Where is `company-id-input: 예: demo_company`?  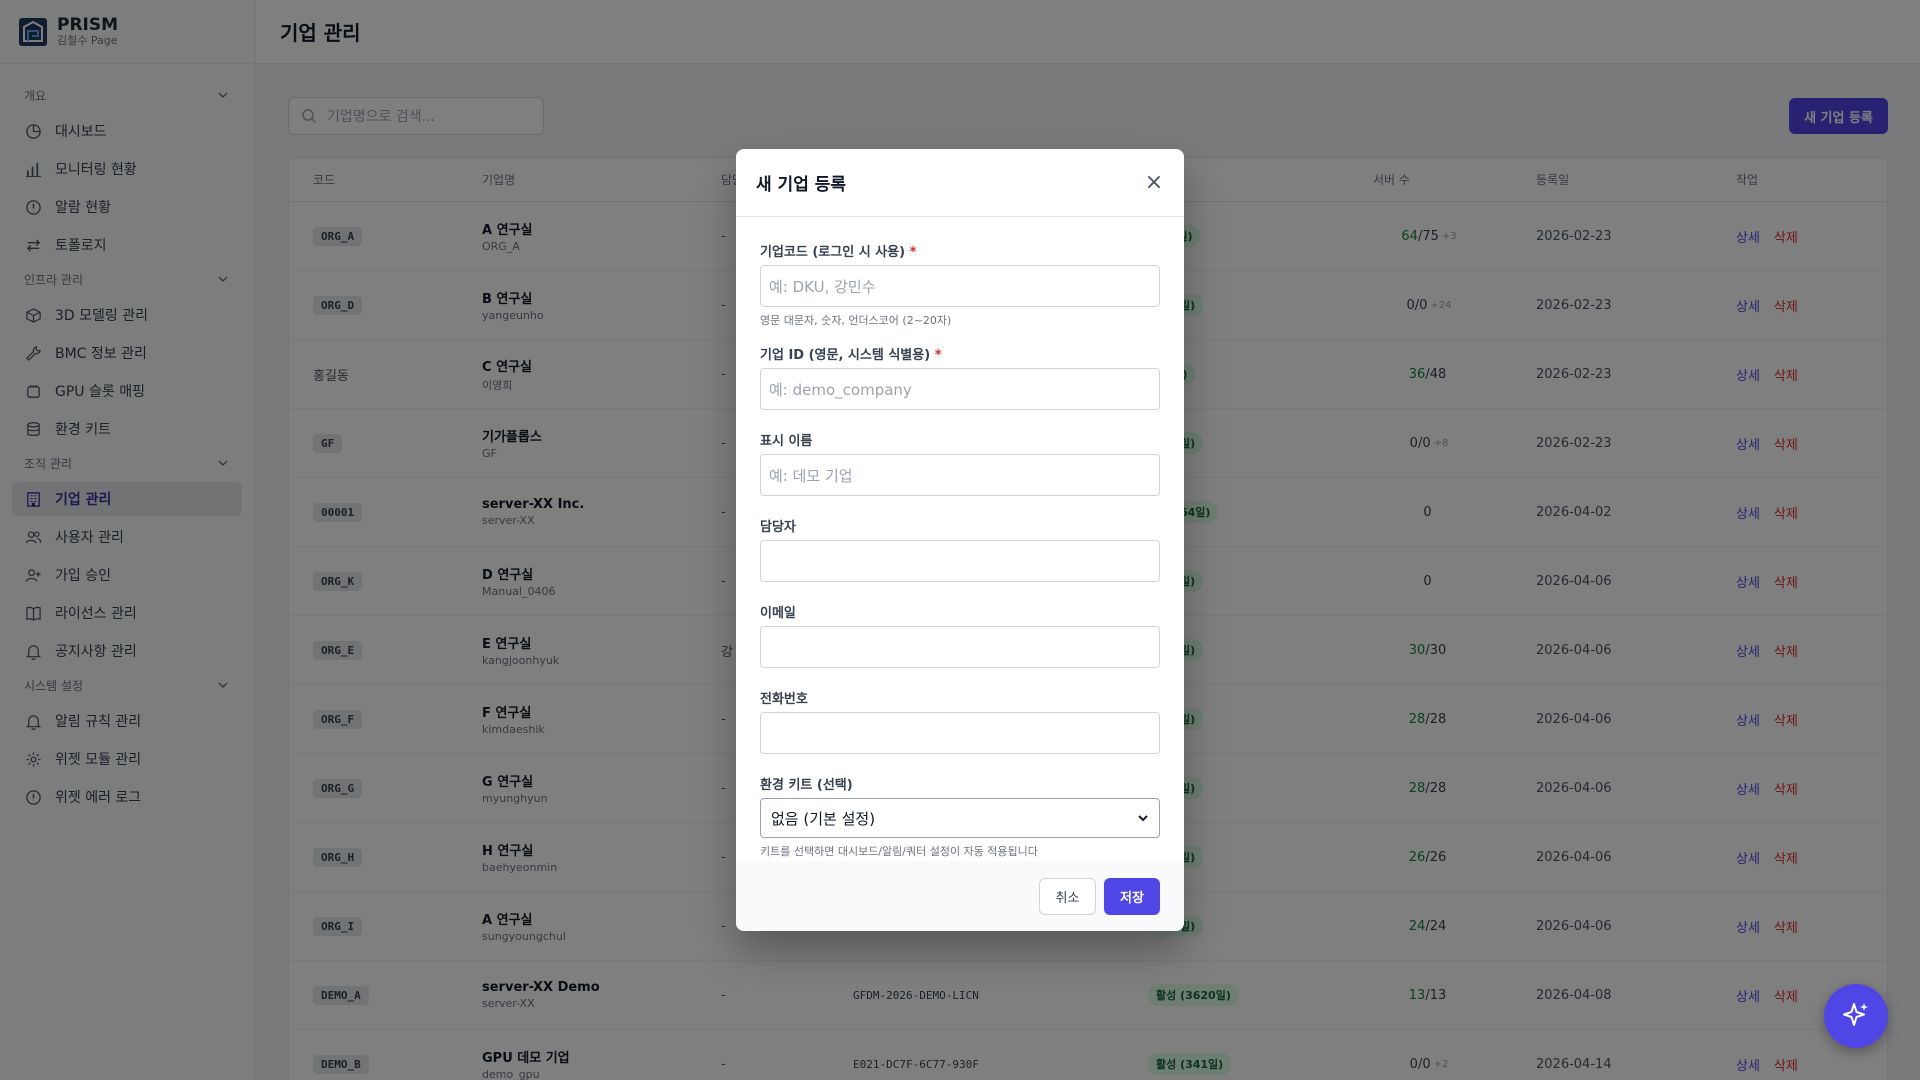
company-id-input: 예: demo_company is located at coordinates (960, 389).